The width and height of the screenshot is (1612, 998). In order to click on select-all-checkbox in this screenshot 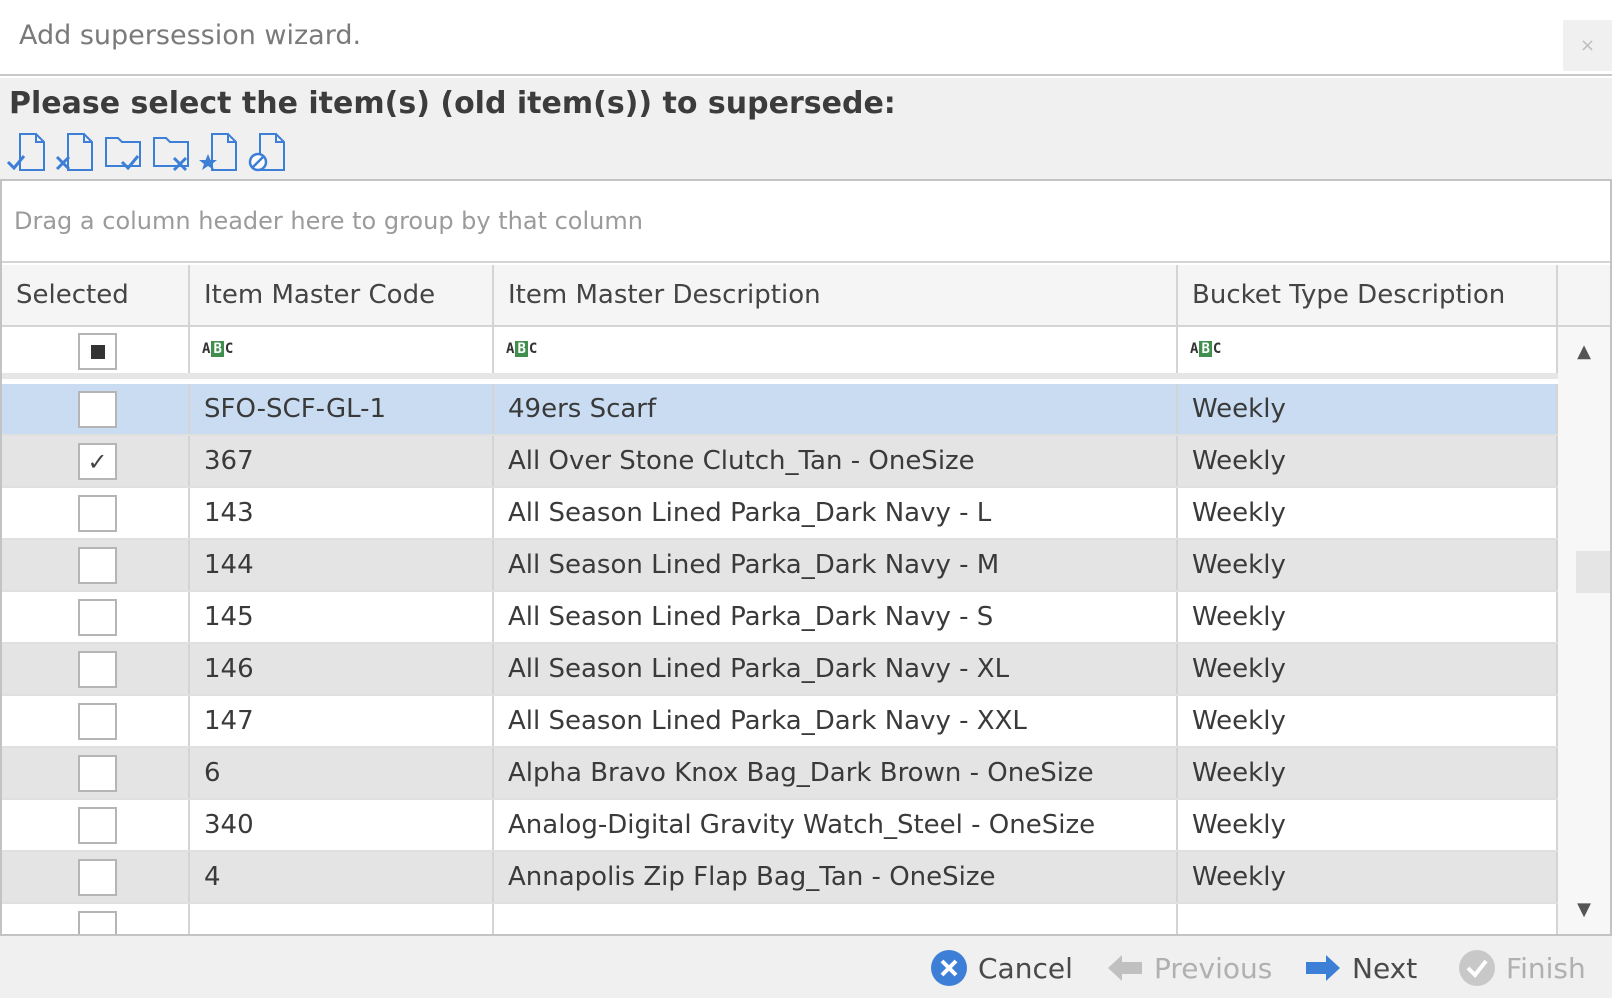, I will do `click(97, 351)`.